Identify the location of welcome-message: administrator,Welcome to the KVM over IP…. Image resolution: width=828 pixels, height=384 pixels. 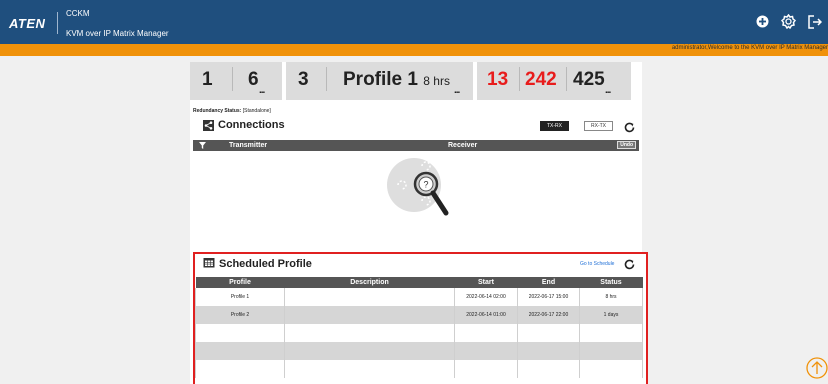
(749, 48).